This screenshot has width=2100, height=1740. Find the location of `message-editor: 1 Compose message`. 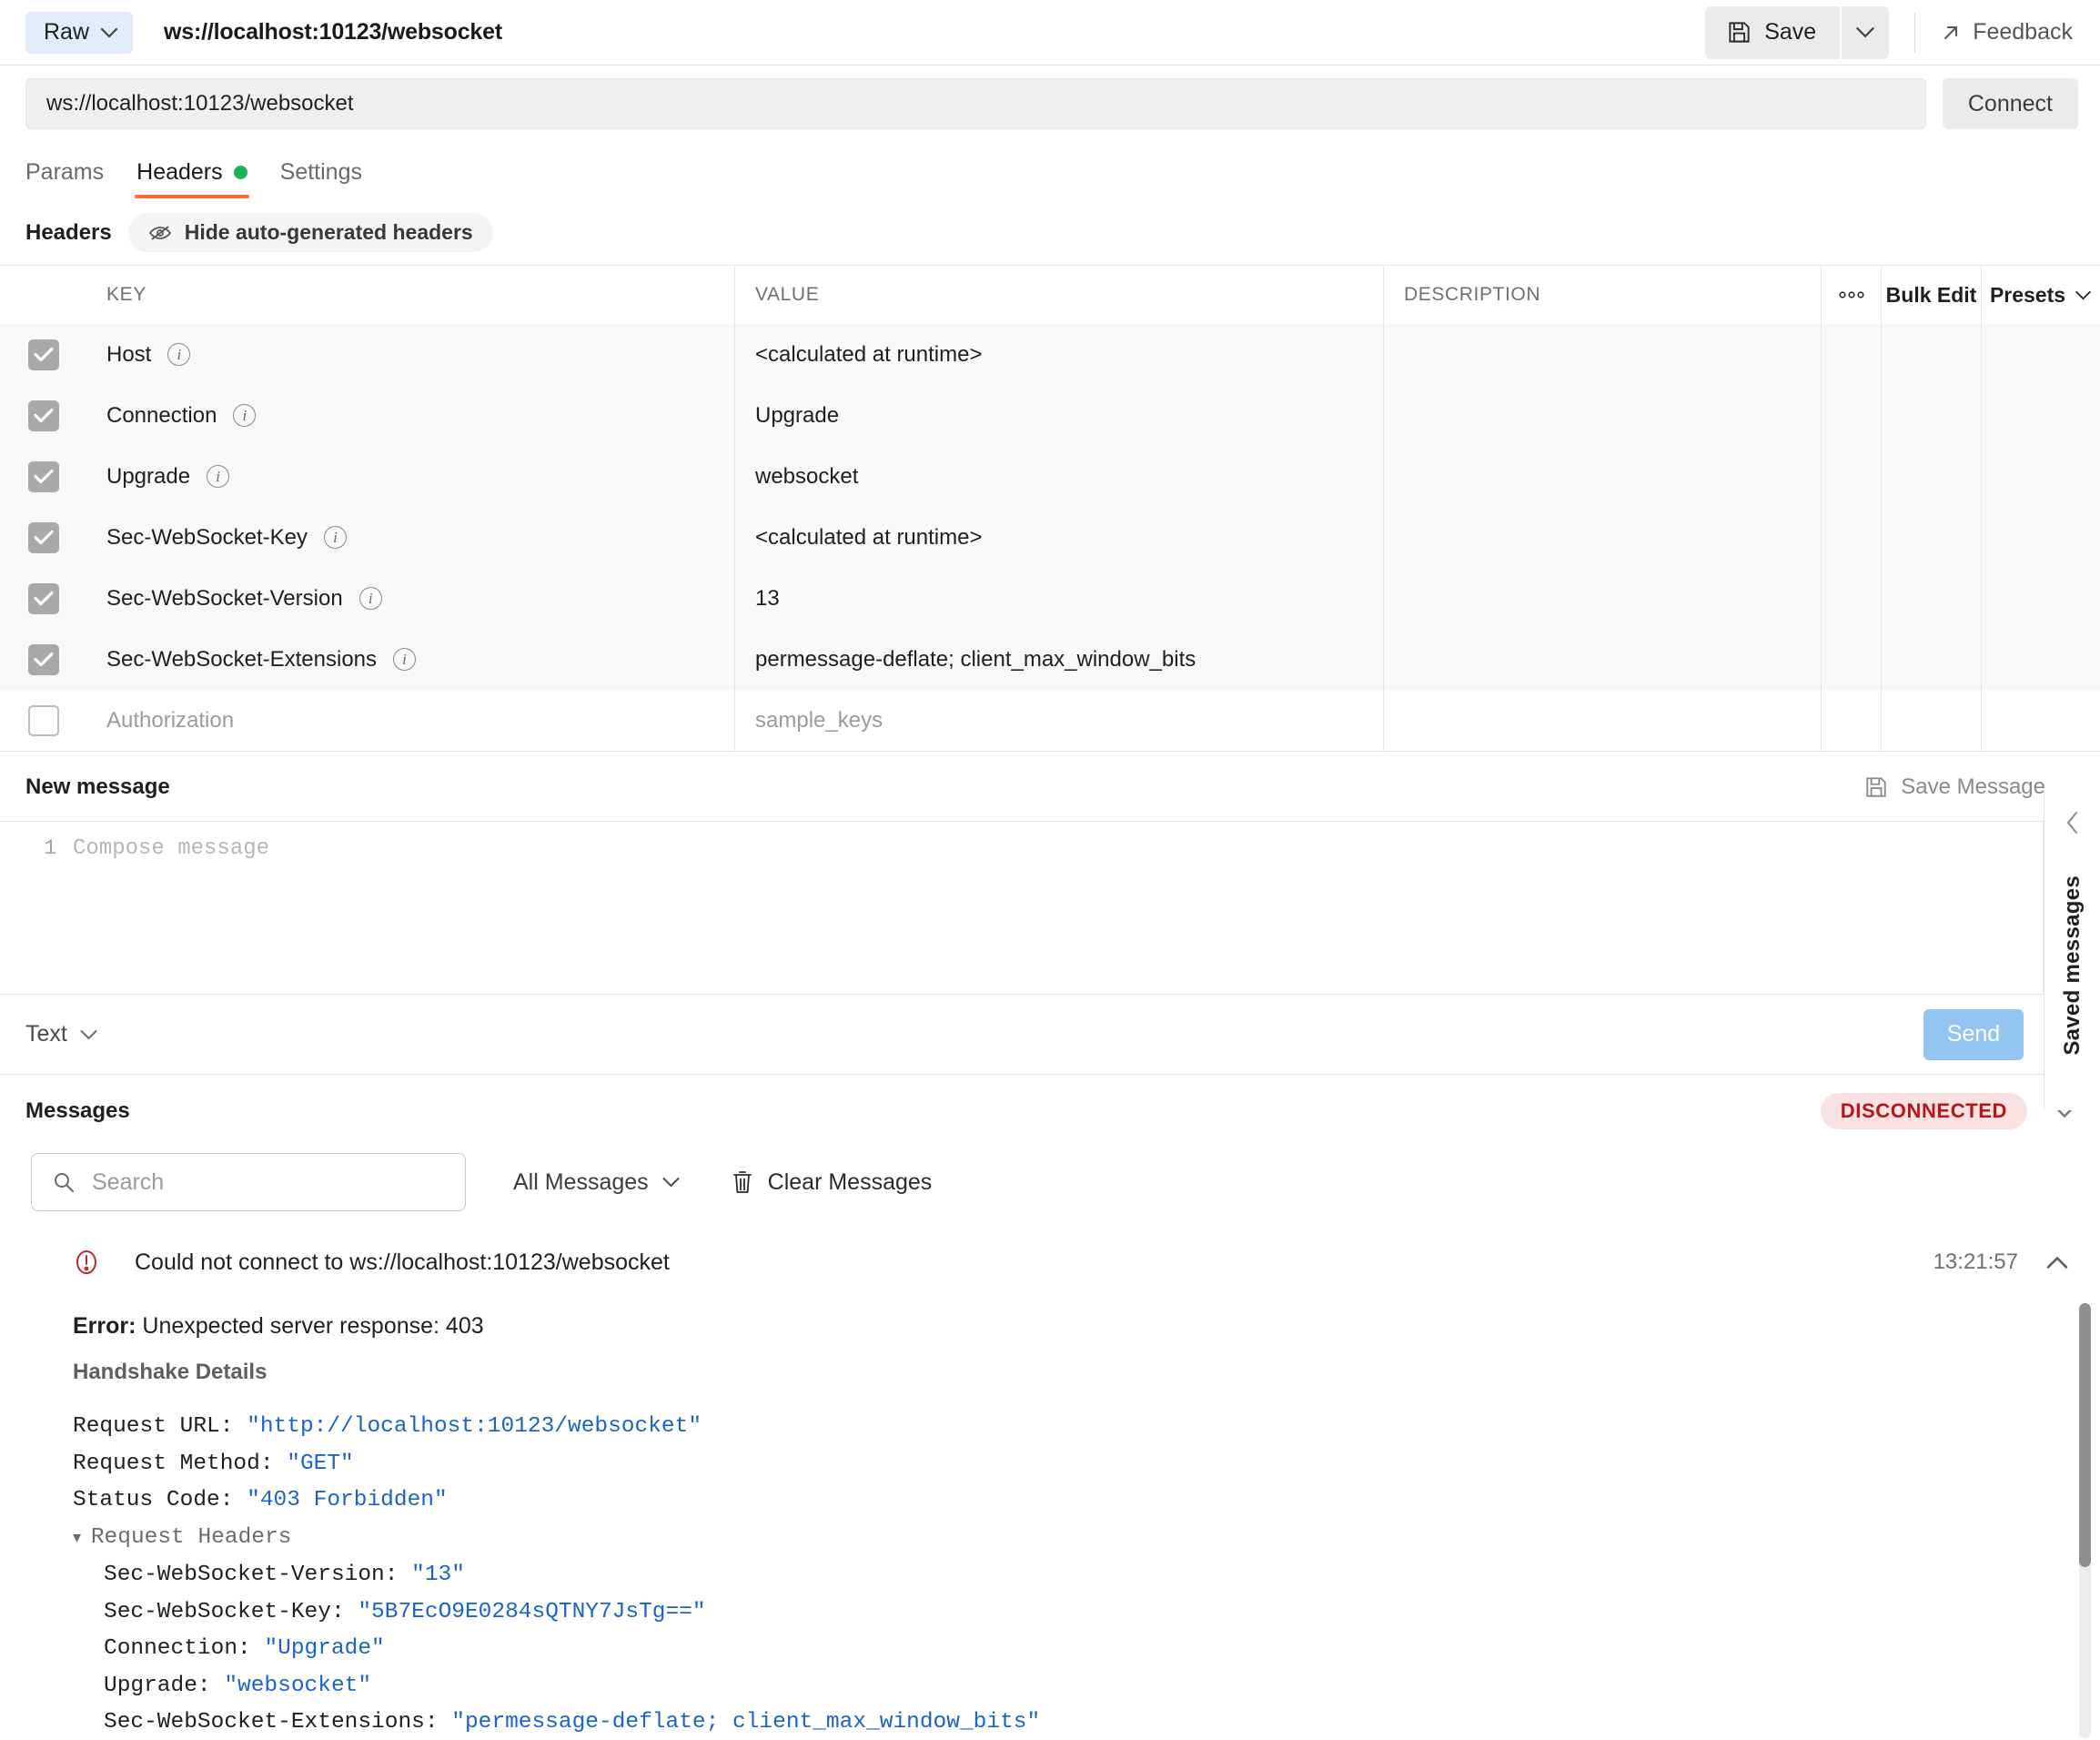

message-editor: 1 Compose message is located at coordinates (1022, 907).